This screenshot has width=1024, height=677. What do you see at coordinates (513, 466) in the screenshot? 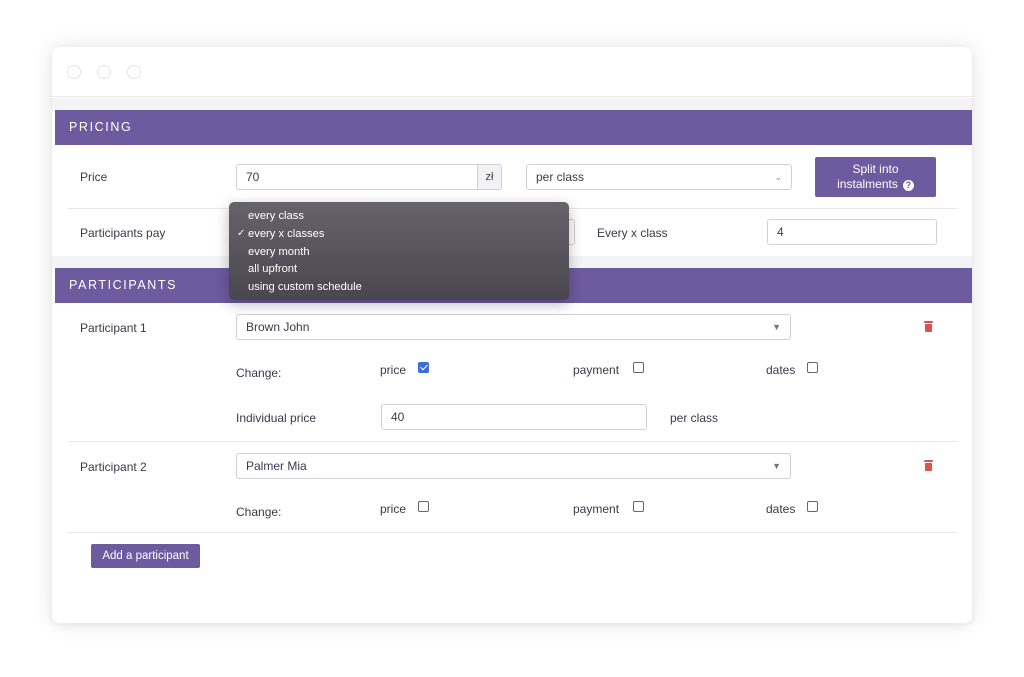
I see `participant-2-select: Palmer Mia ▼` at bounding box center [513, 466].